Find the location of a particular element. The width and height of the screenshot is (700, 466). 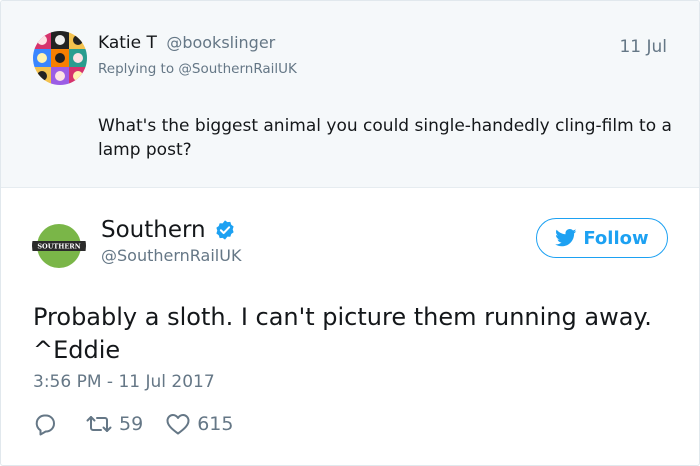

reply-button is located at coordinates (48, 424).